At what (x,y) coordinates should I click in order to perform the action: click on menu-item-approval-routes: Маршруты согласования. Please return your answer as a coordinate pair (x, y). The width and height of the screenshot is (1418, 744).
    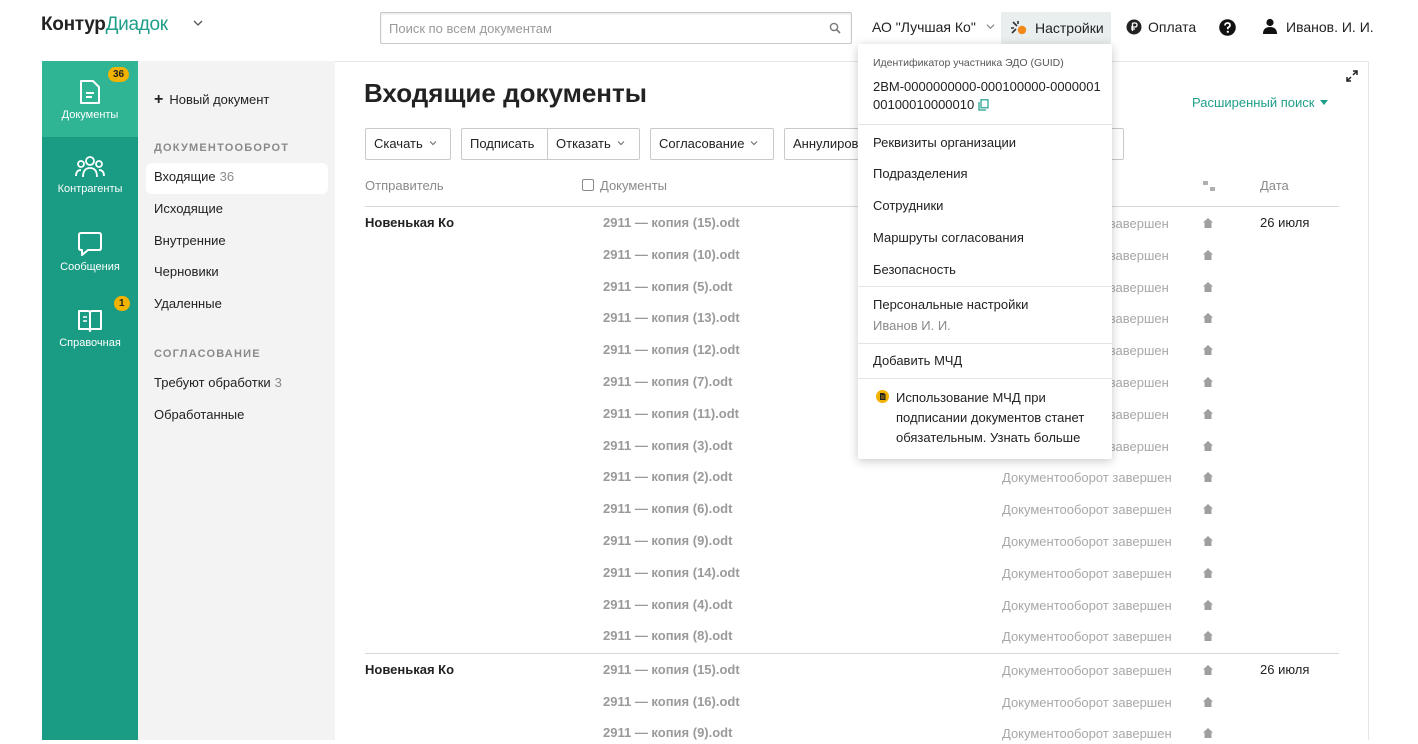
    Looking at the image, I should click on (948, 237).